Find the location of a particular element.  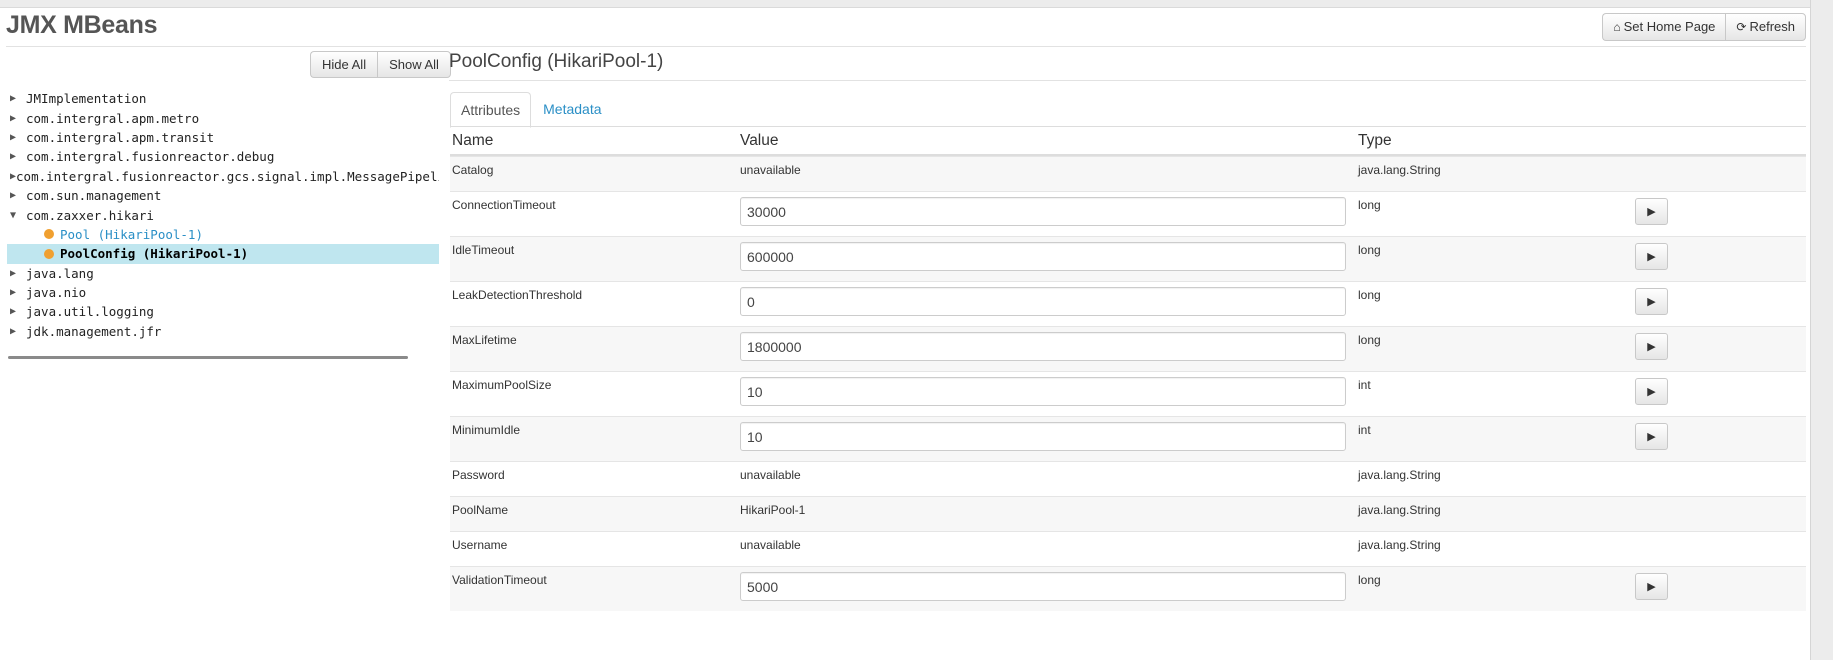

tree-leaf-item: PoolConfig (HikariPool-1) is located at coordinates (223, 254).